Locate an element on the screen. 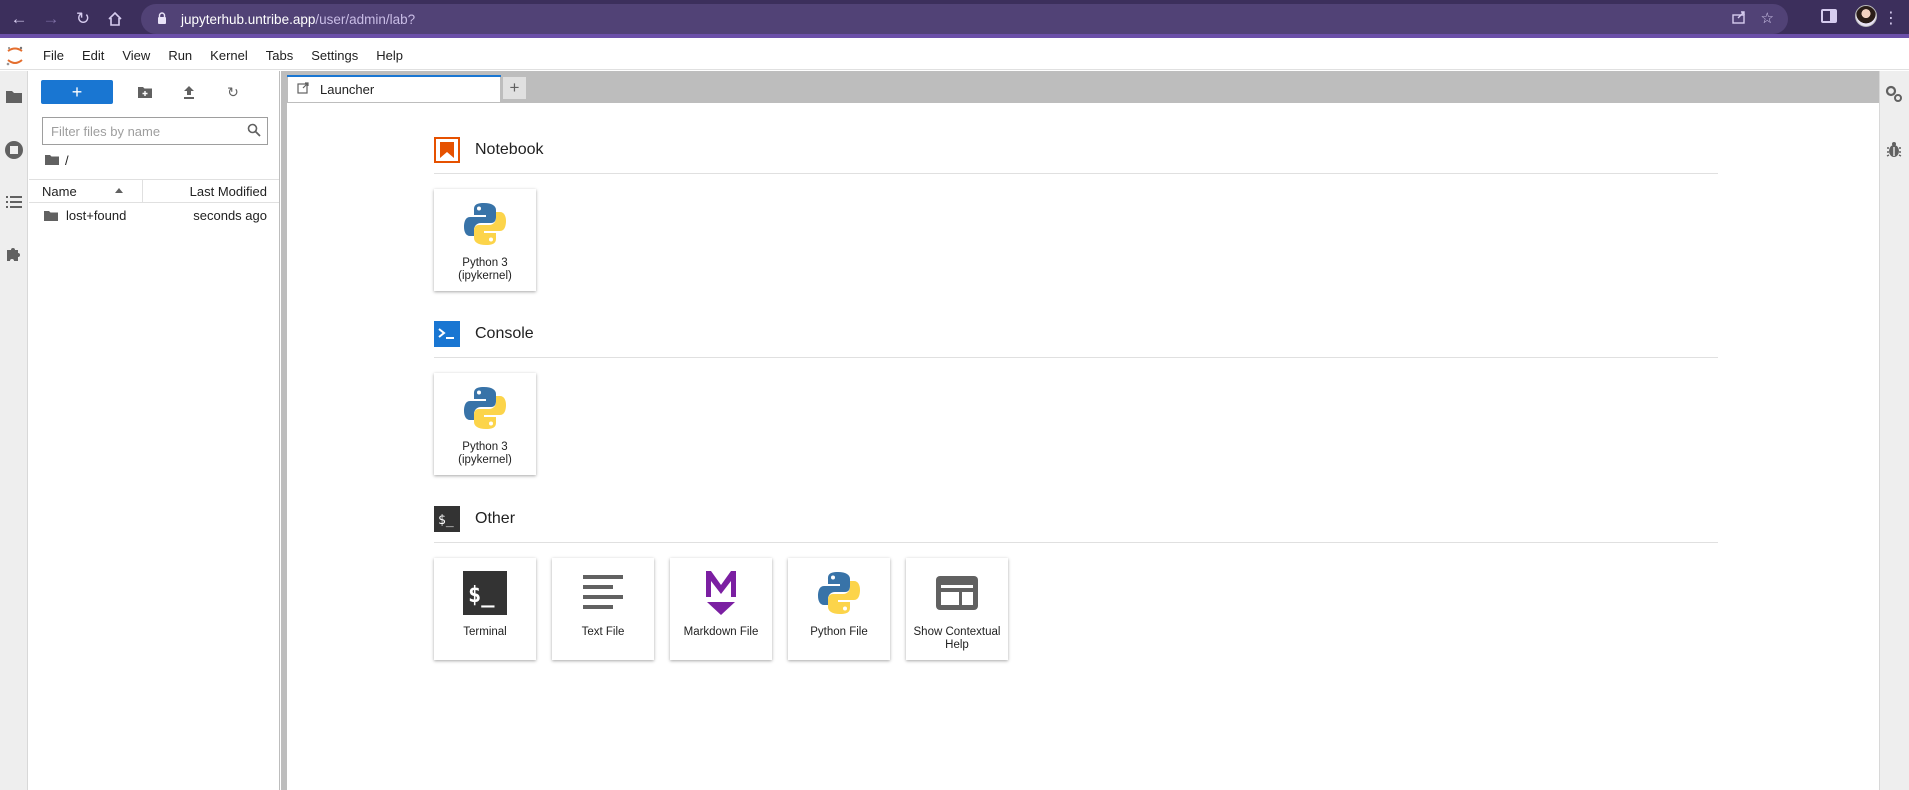 The height and width of the screenshot is (790, 1909). column-name-header: Name is located at coordinates (59, 191).